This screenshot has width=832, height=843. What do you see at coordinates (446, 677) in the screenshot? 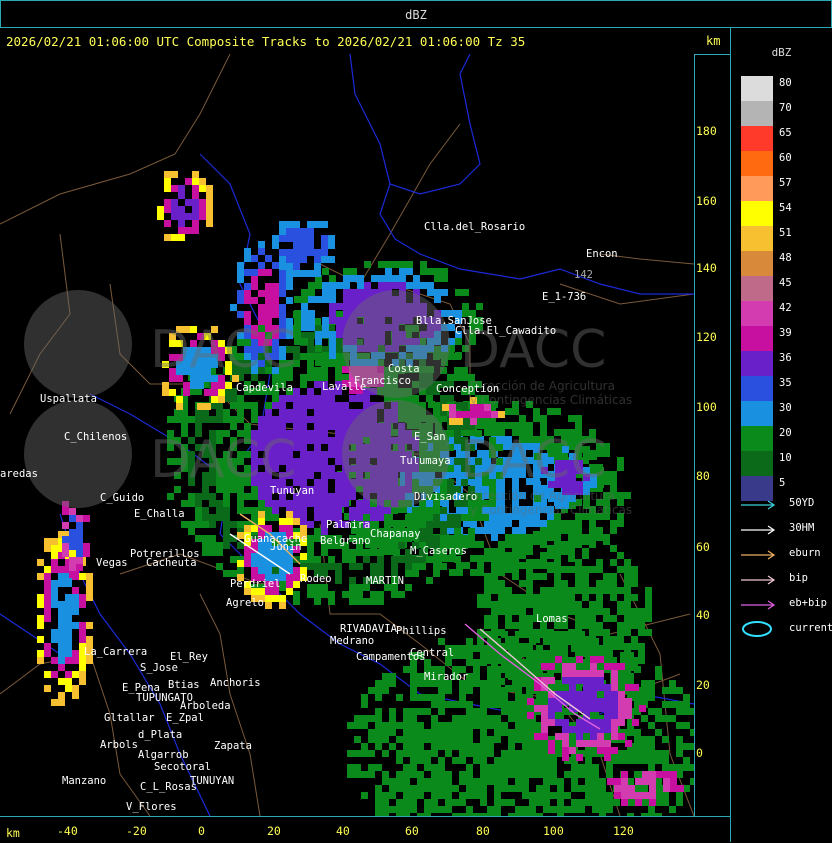
I see `place-label: Mirador` at bounding box center [446, 677].